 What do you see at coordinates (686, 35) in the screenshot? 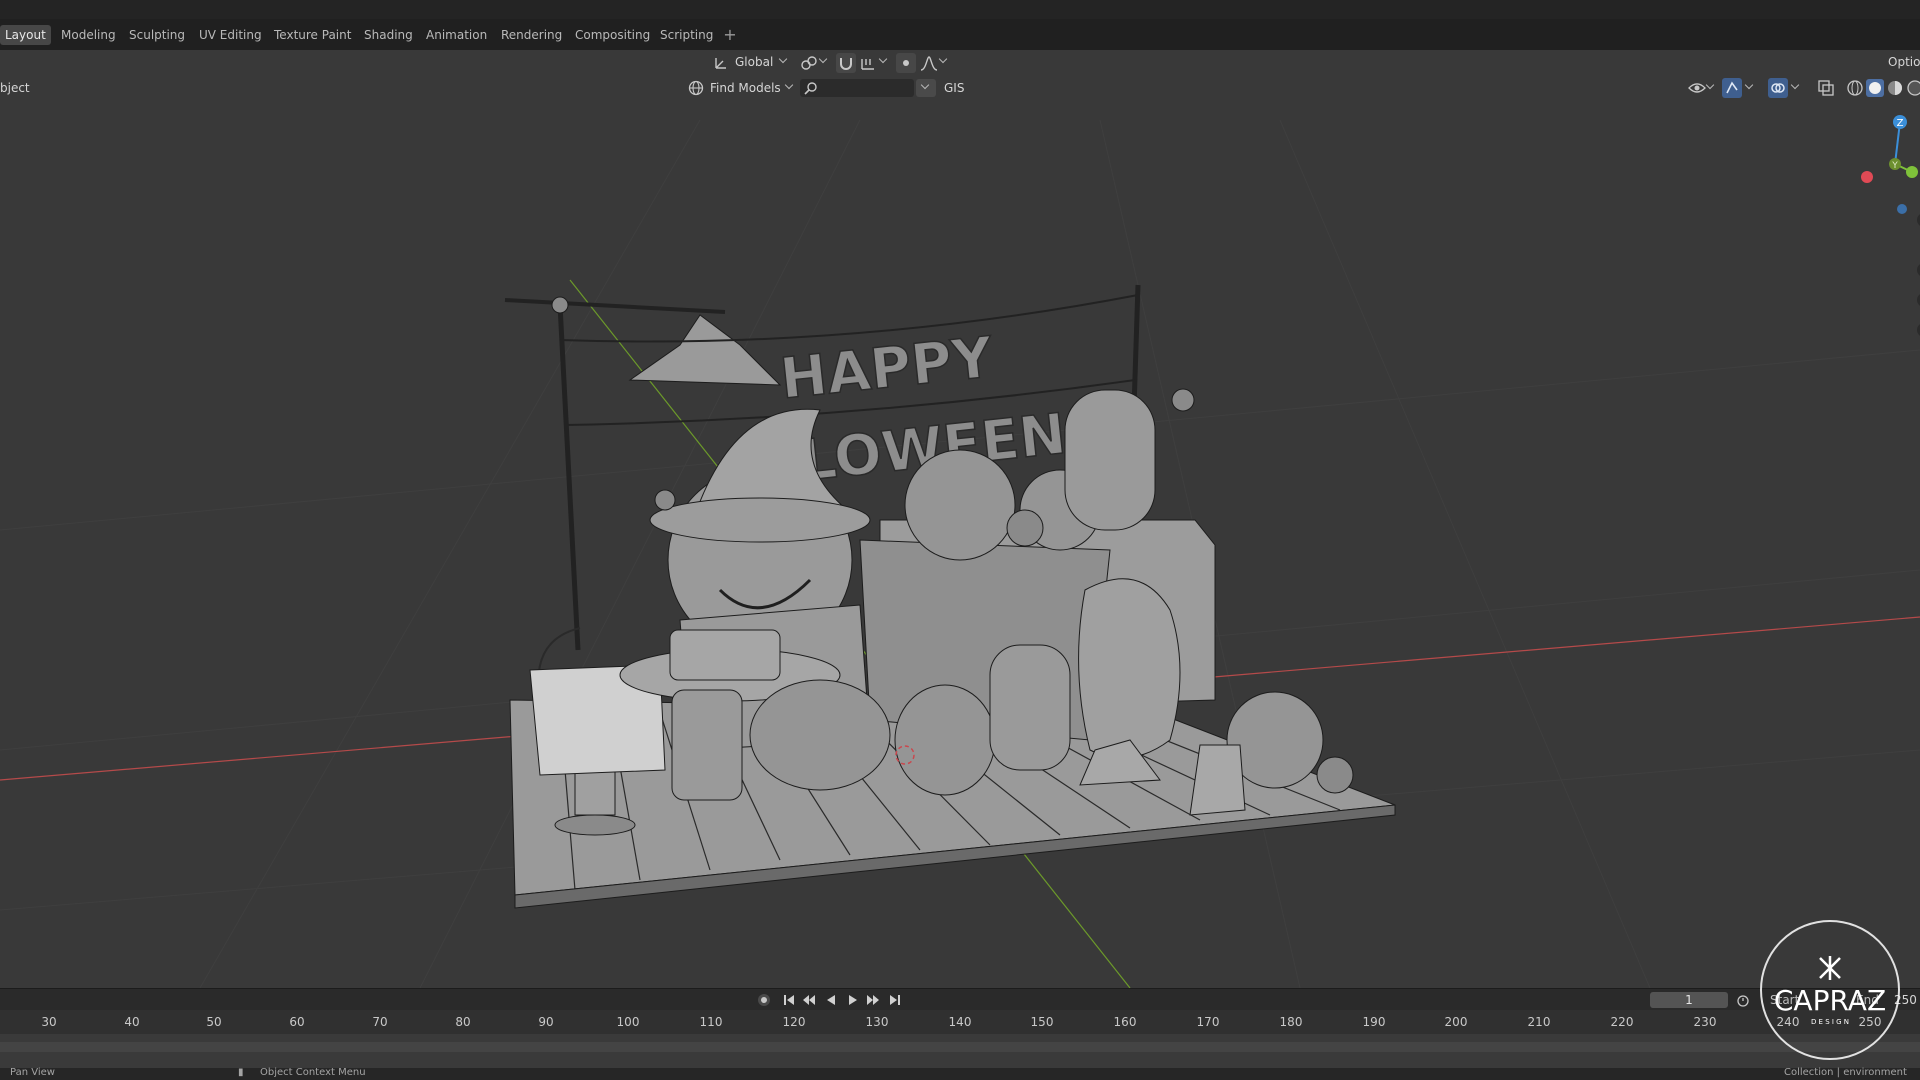
I see `tab-scripting: Scripting` at bounding box center [686, 35].